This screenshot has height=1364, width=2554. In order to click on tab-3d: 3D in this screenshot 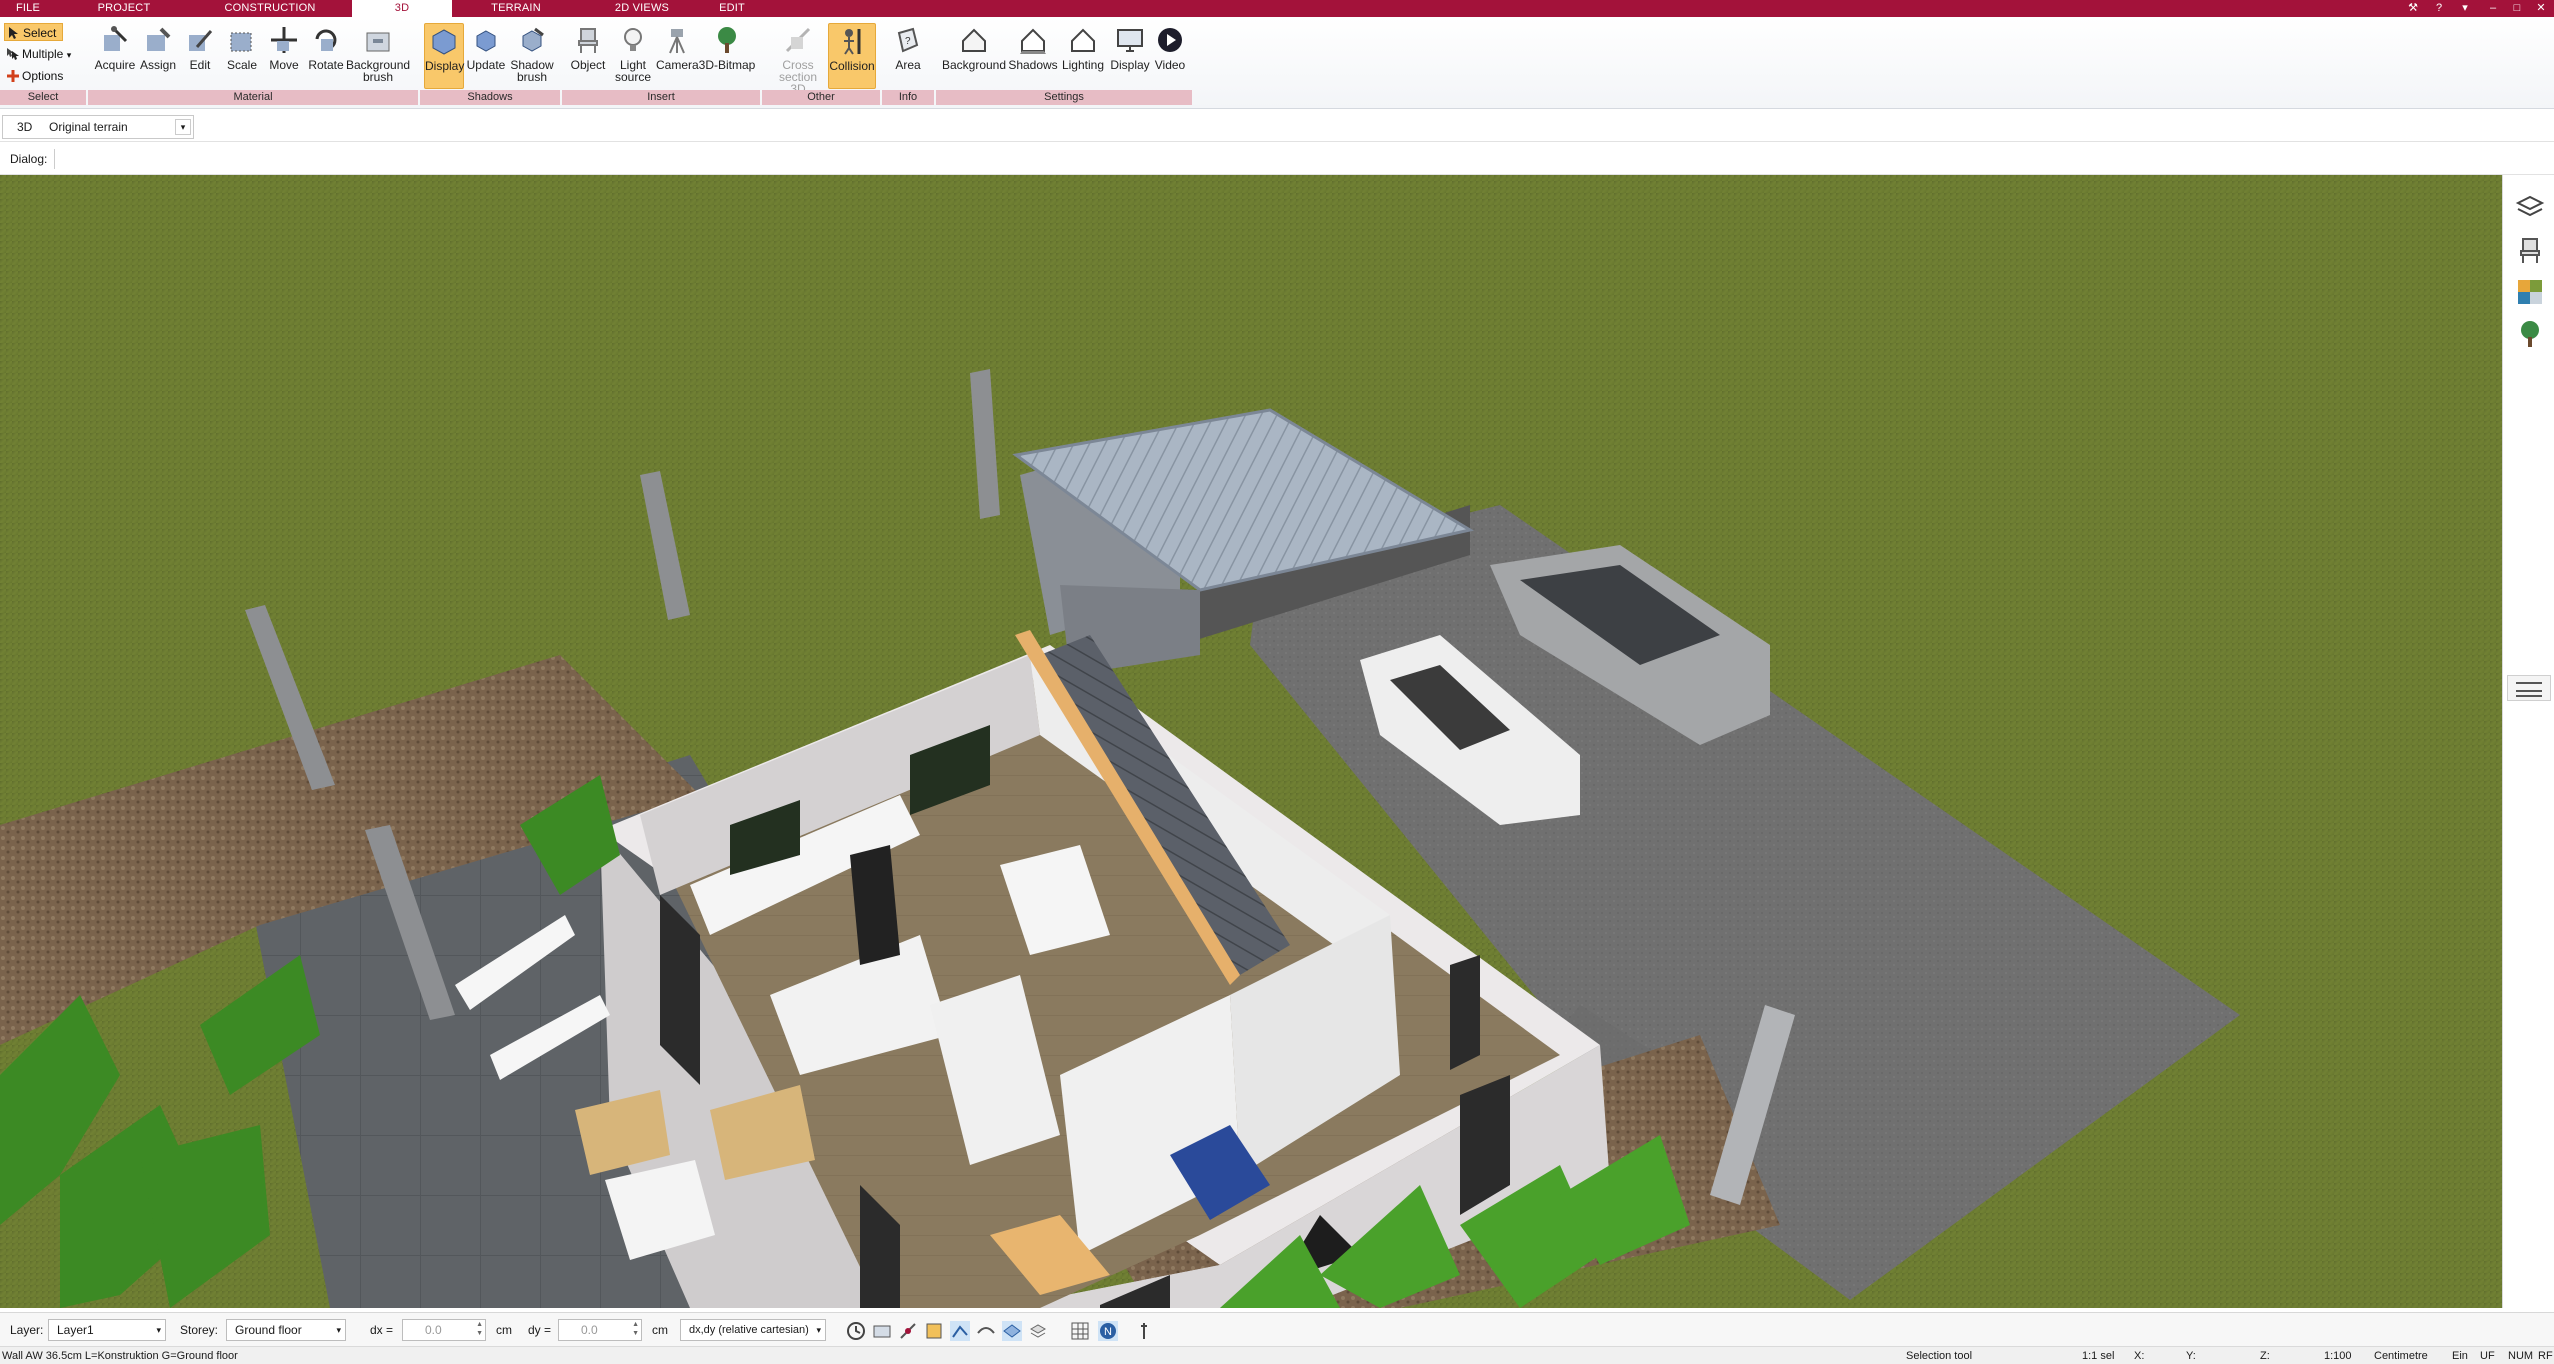, I will do `click(402, 8)`.